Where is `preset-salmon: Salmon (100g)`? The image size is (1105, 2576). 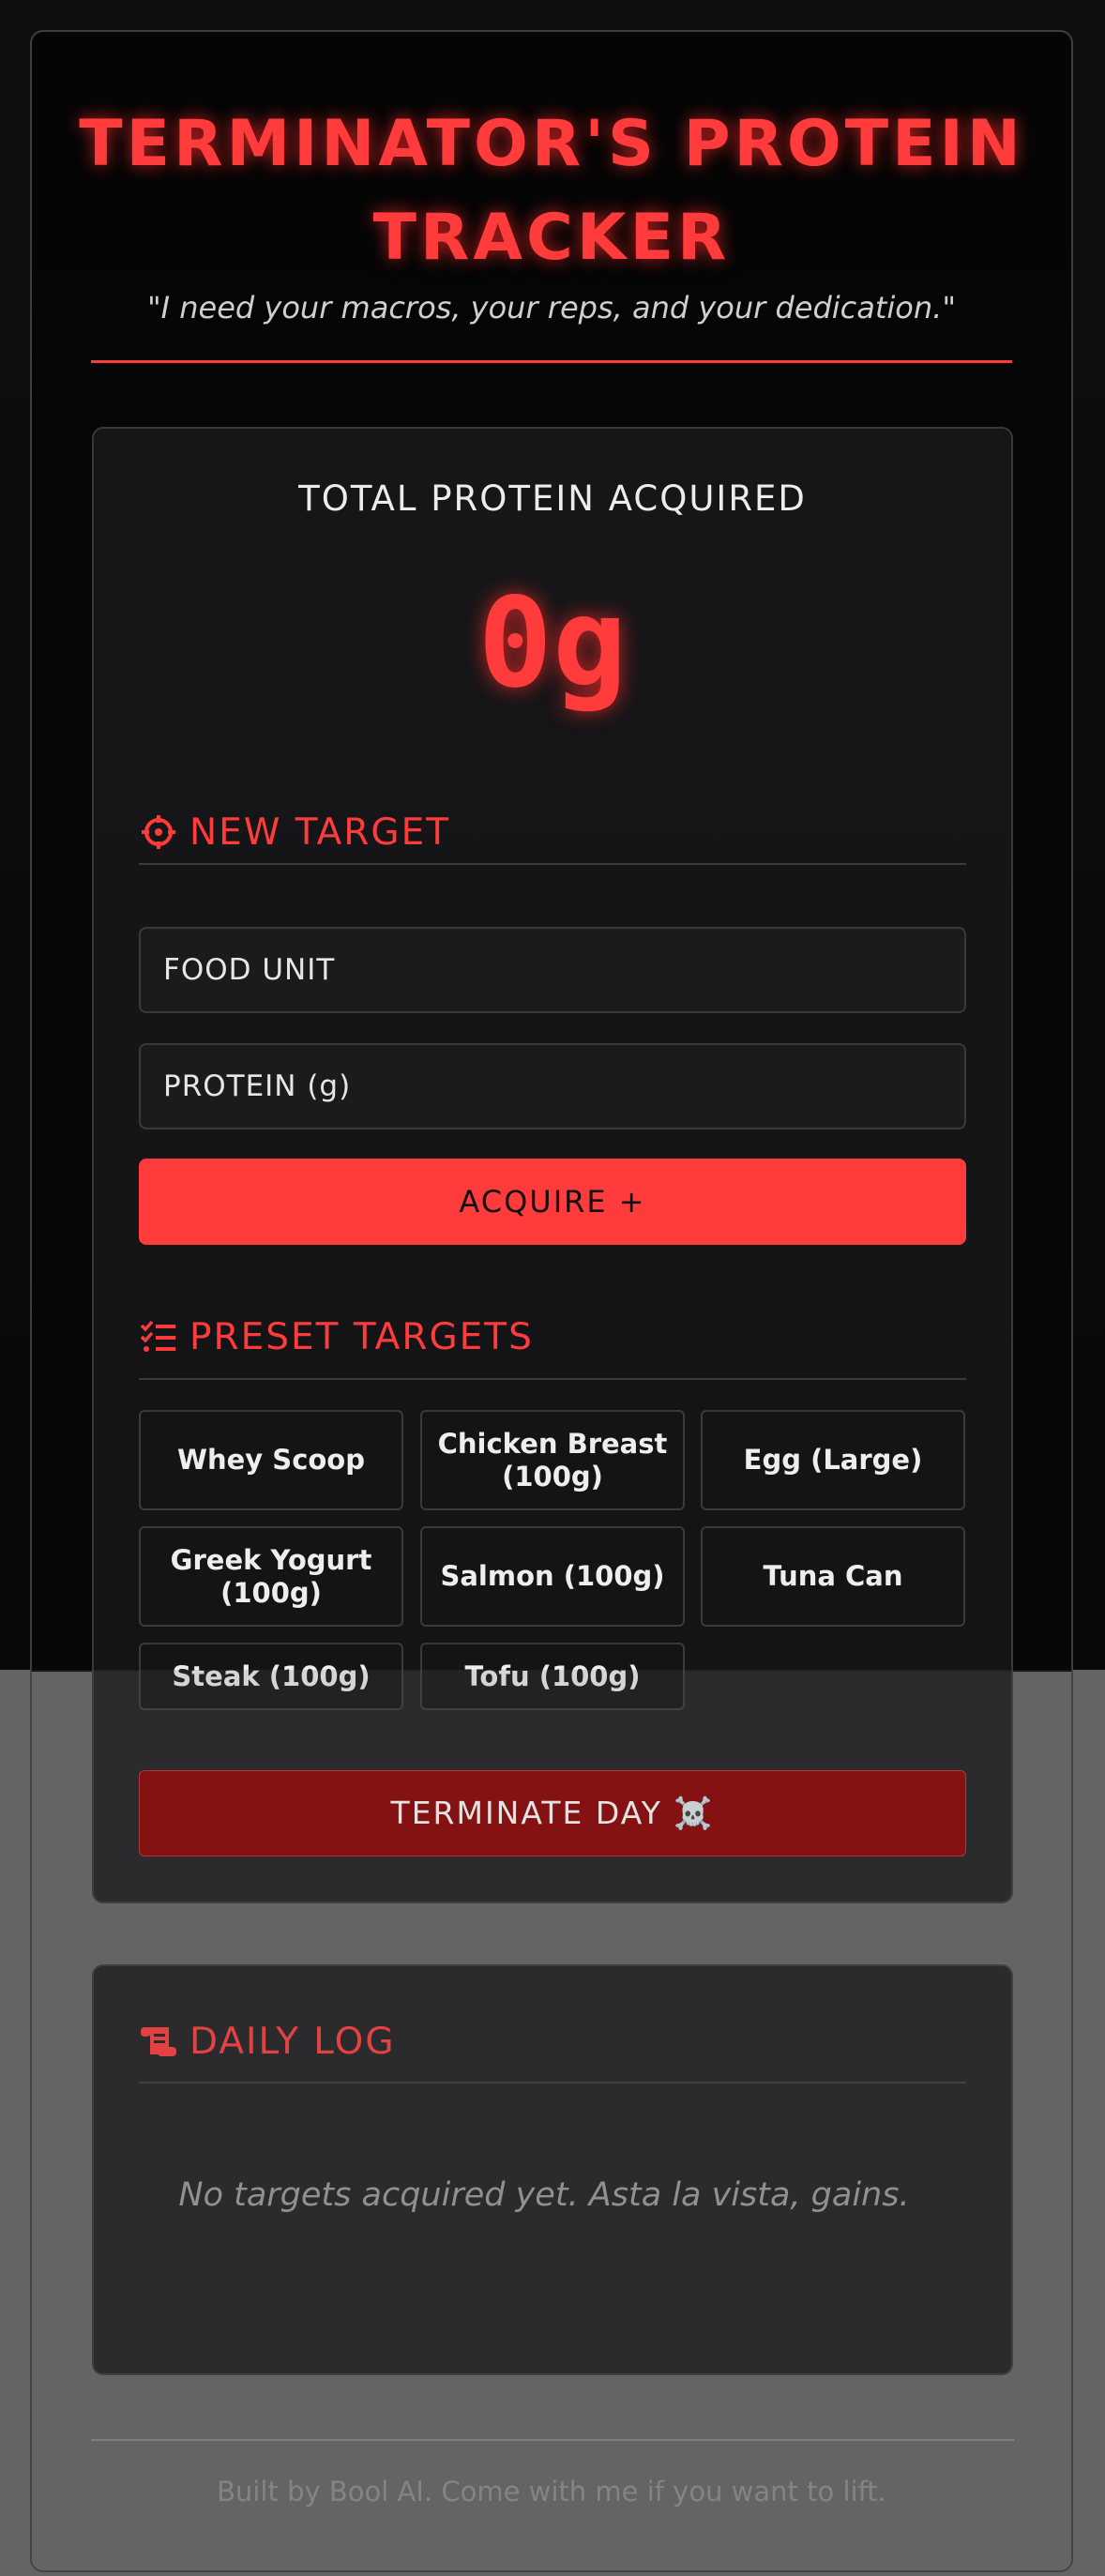
preset-salmon: Salmon (100g) is located at coordinates (552, 1576).